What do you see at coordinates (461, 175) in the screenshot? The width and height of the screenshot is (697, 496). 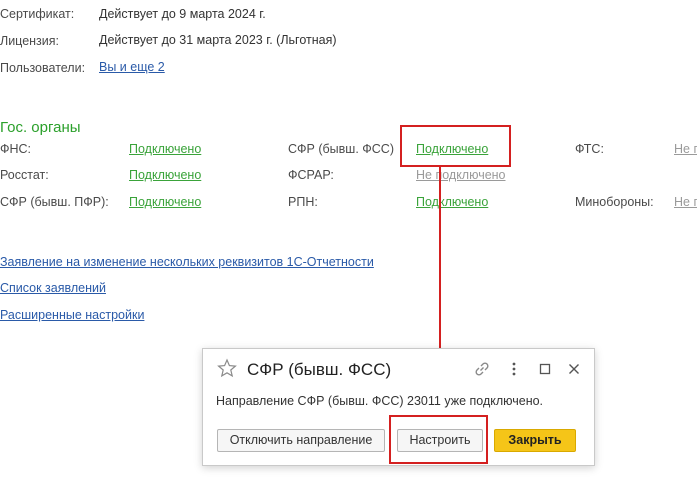 I see `agency-status-fsrar: Не подключено` at bounding box center [461, 175].